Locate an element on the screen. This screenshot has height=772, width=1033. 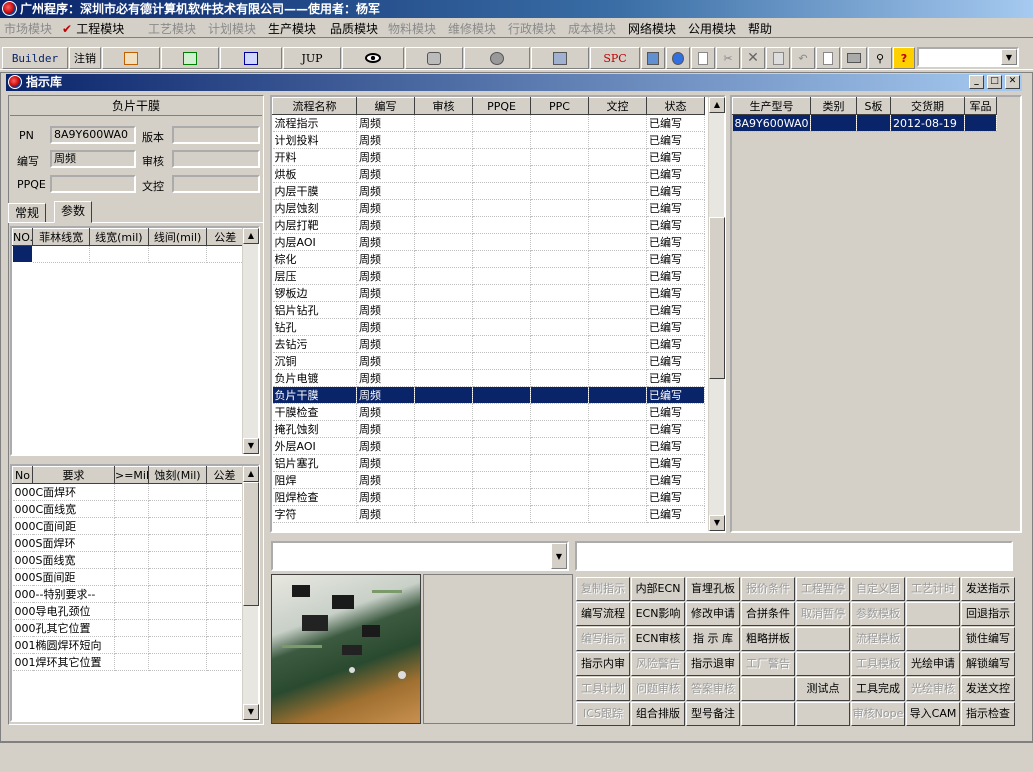
menu-item-0: 市场模块 is located at coordinates (28, 28).